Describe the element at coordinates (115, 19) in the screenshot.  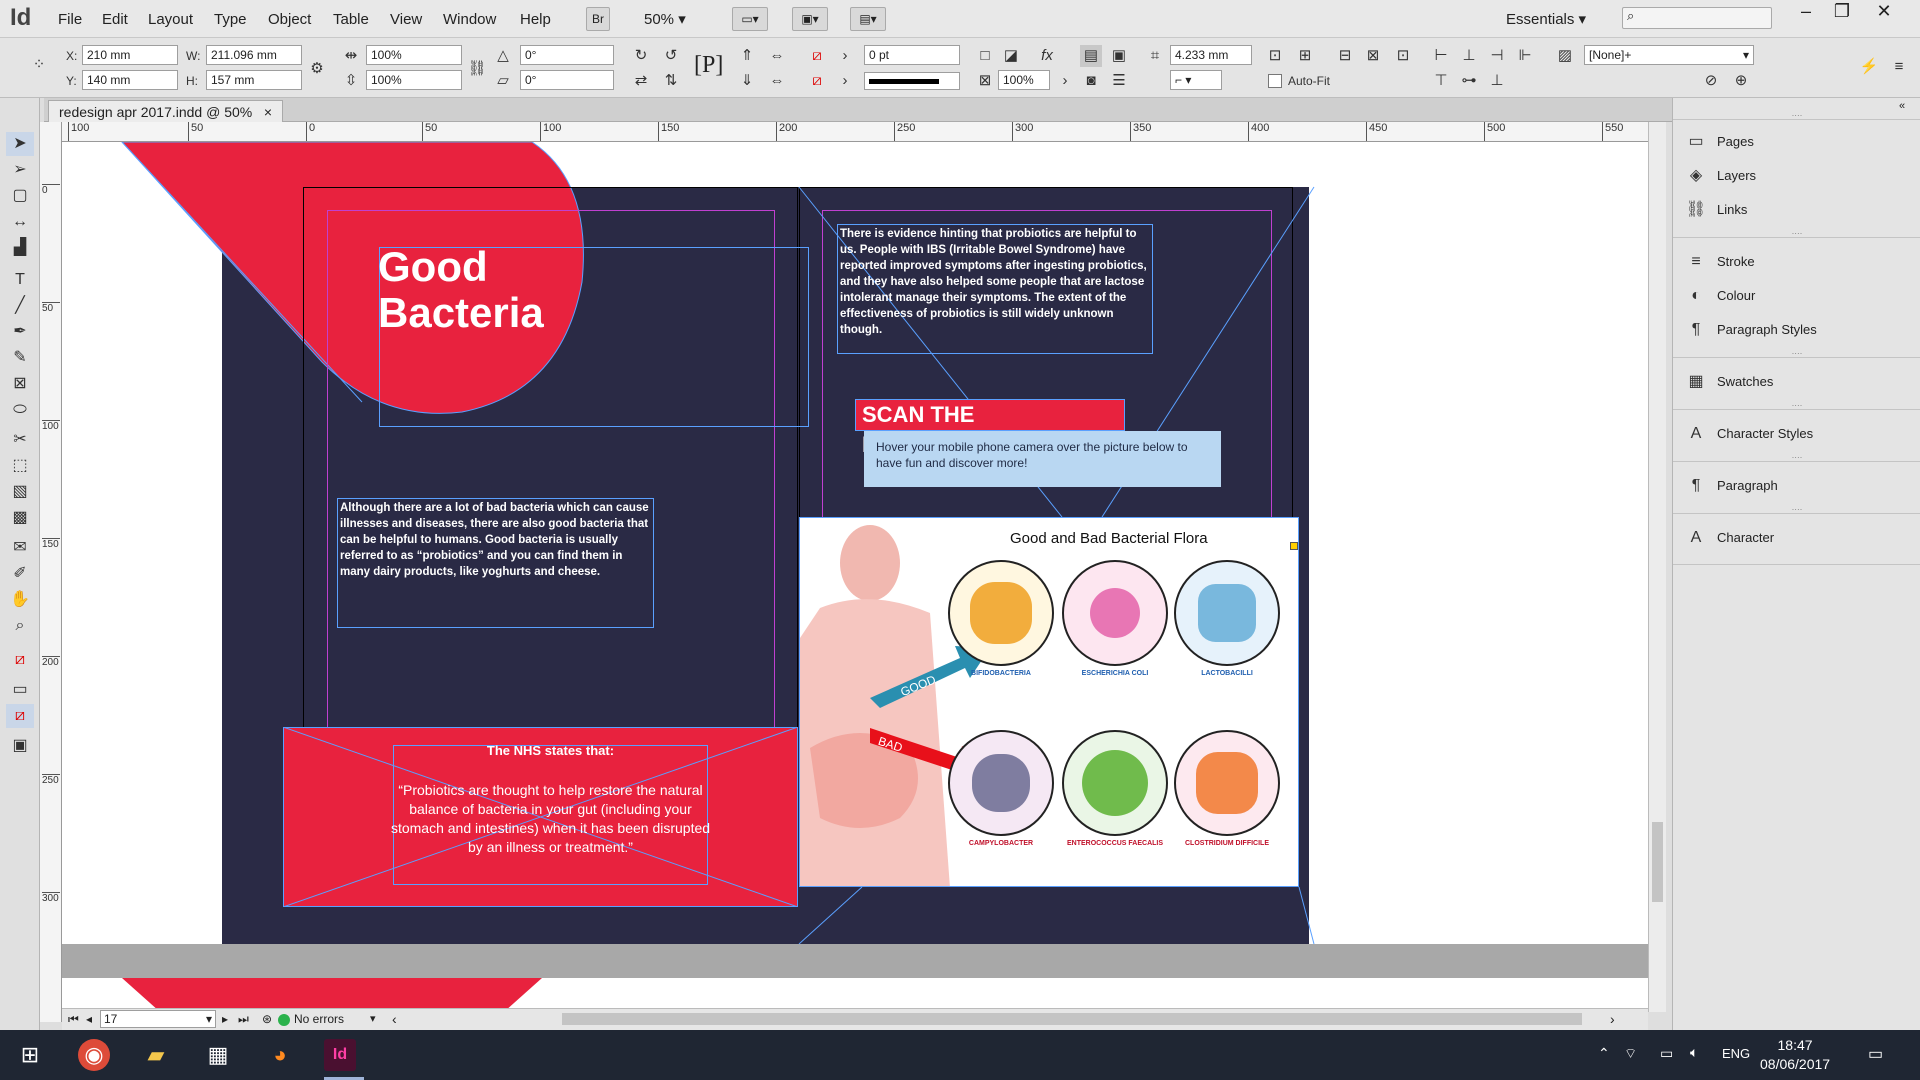
I see `menu-edit: Edit` at that location.